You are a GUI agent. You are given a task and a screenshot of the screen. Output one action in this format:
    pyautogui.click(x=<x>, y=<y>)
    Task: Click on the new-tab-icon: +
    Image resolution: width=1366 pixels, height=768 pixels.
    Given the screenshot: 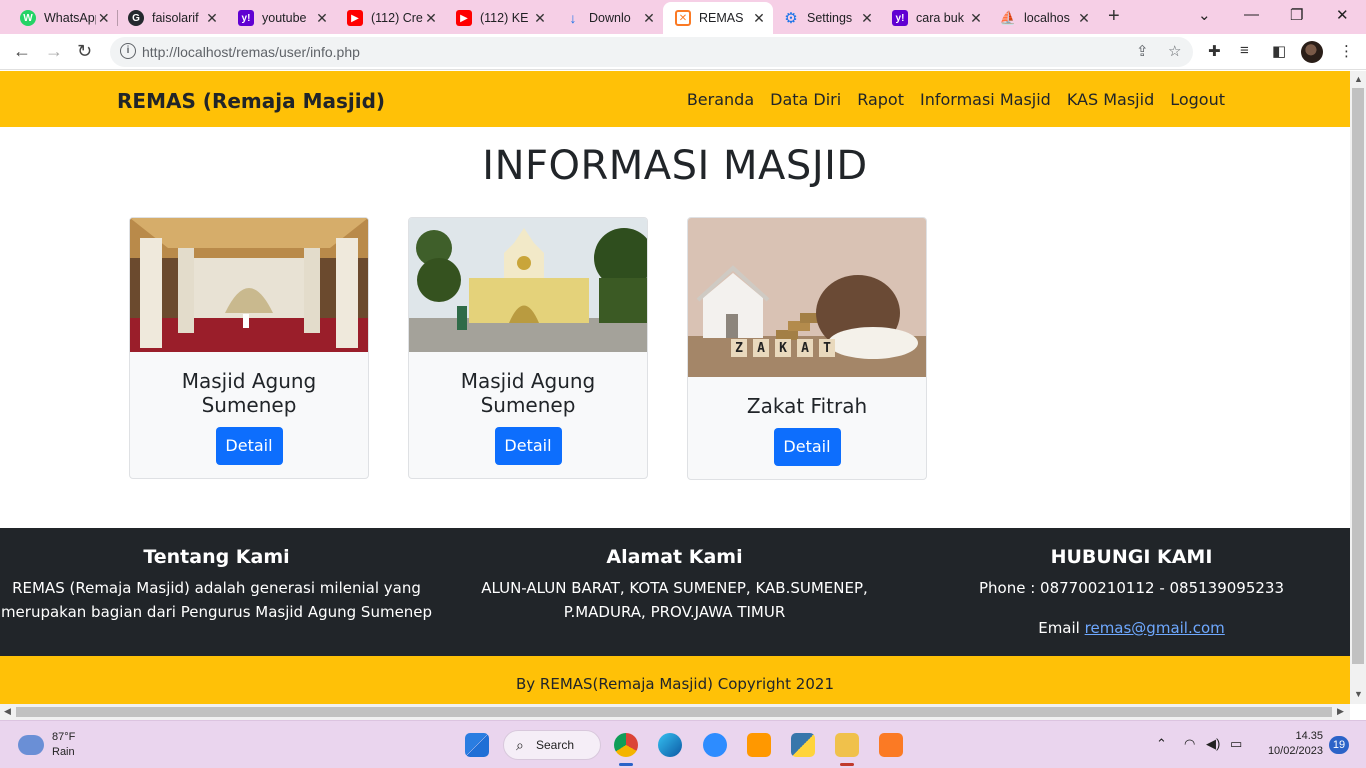 What is the action you would take?
    pyautogui.click(x=1114, y=16)
    